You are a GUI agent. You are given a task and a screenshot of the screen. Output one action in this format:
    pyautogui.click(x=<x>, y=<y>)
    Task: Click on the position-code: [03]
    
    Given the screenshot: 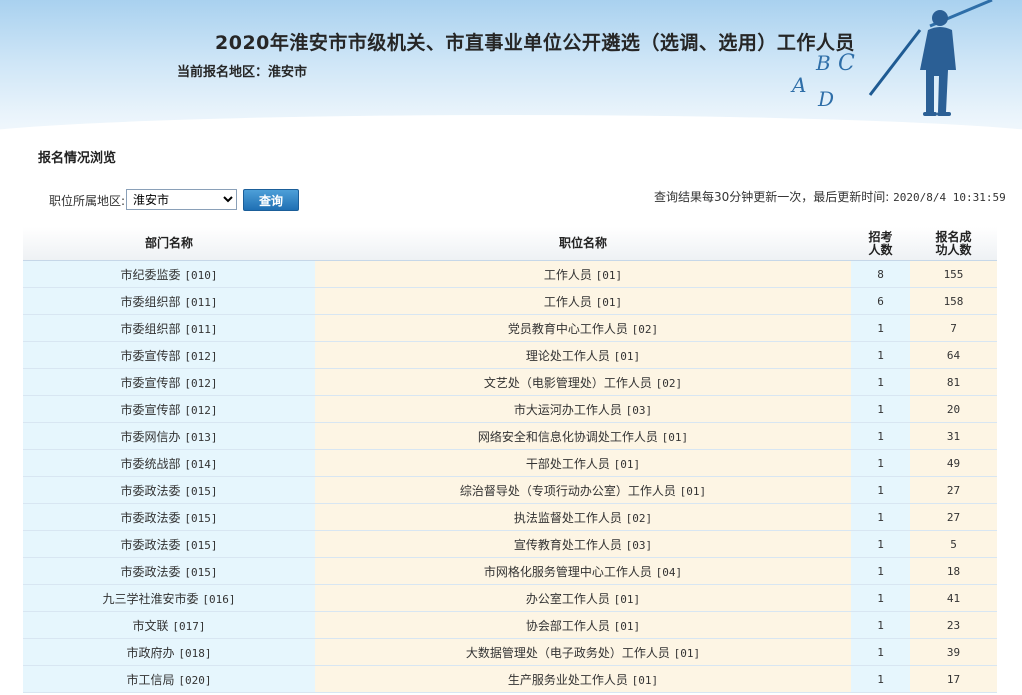 What is the action you would take?
    pyautogui.click(x=639, y=410)
    